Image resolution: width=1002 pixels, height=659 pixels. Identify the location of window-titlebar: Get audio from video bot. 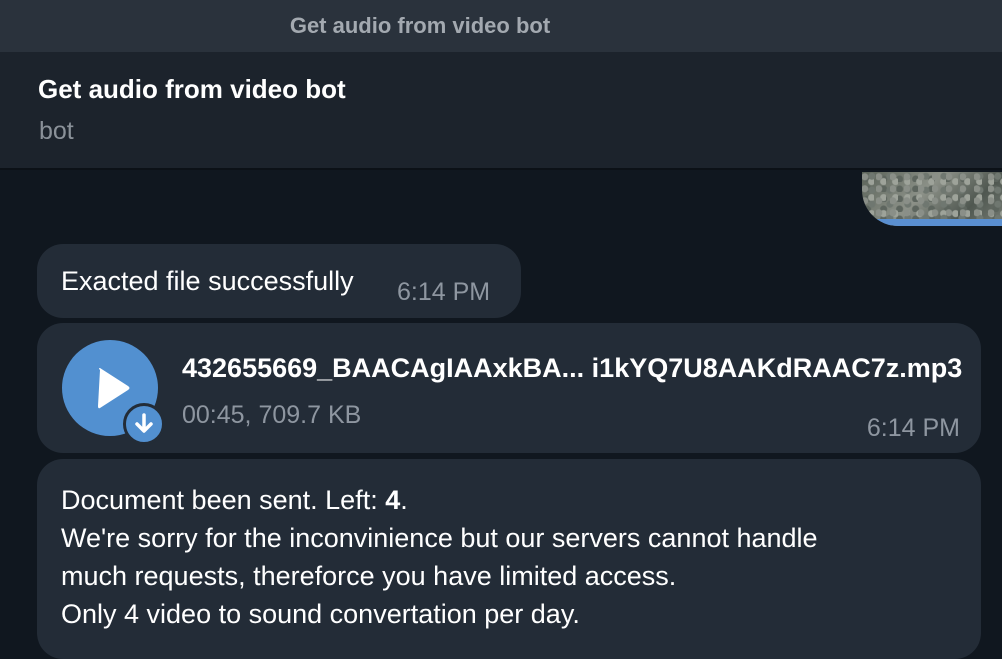
(501, 26).